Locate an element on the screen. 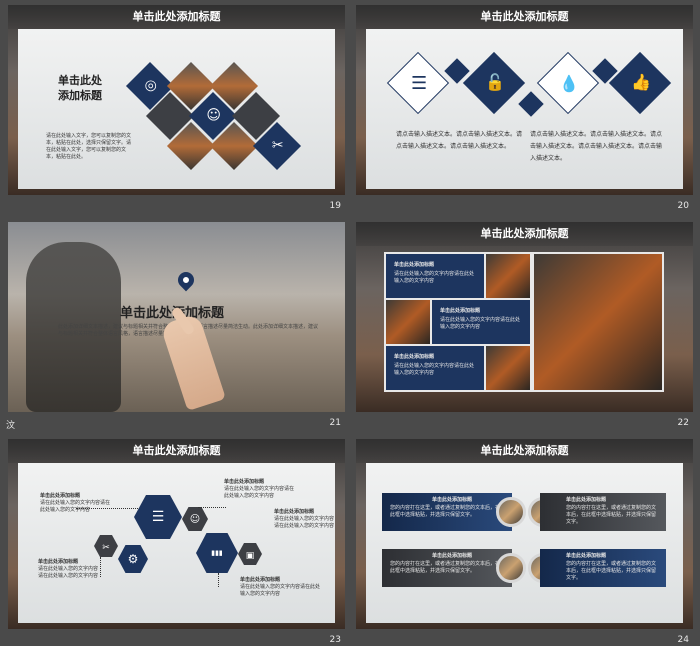  heading: 单击此处 添加标题 is located at coordinates (80, 88).